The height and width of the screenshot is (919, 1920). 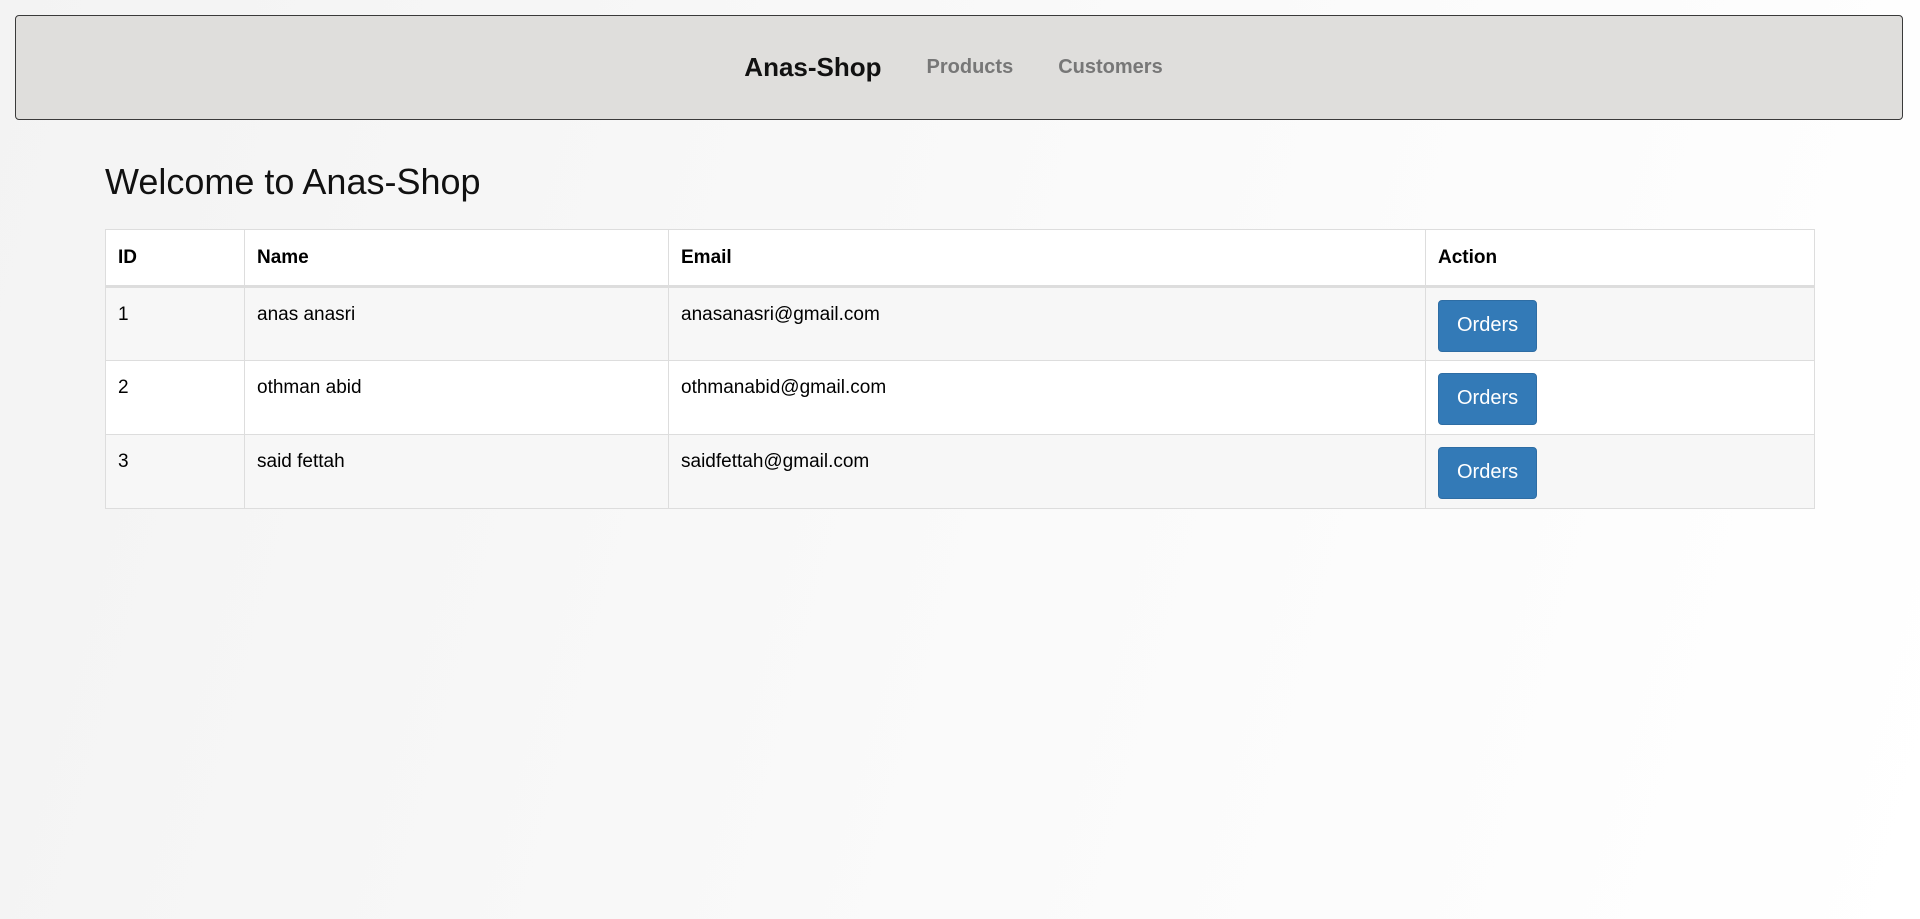 What do you see at coordinates (293, 181) in the screenshot?
I see `page-title: Welcome to Anas-Shop` at bounding box center [293, 181].